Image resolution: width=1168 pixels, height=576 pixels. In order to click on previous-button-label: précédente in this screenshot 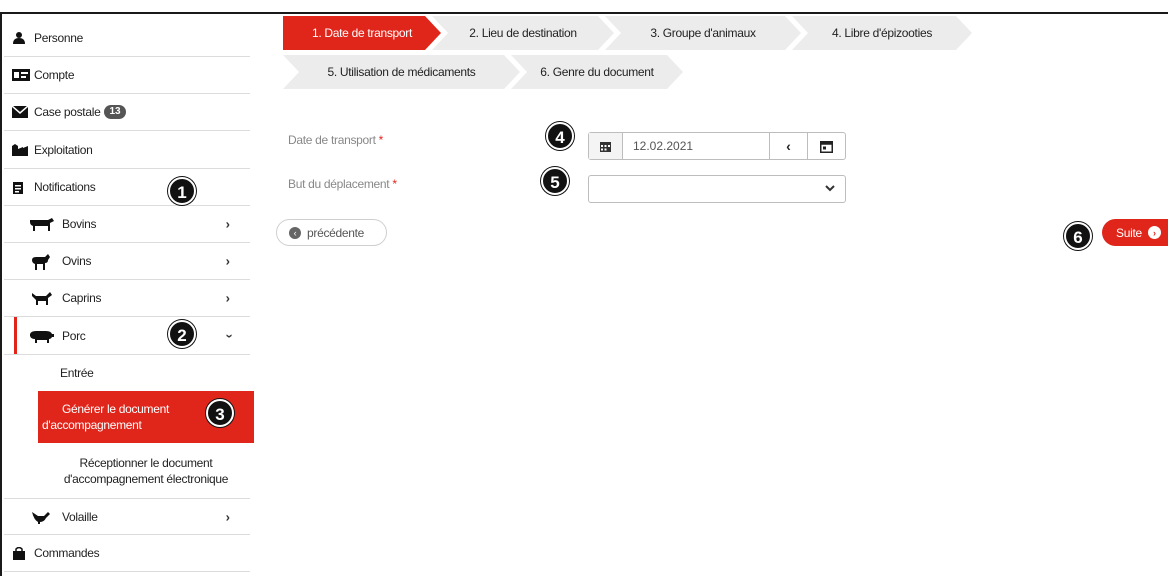, I will do `click(336, 232)`.